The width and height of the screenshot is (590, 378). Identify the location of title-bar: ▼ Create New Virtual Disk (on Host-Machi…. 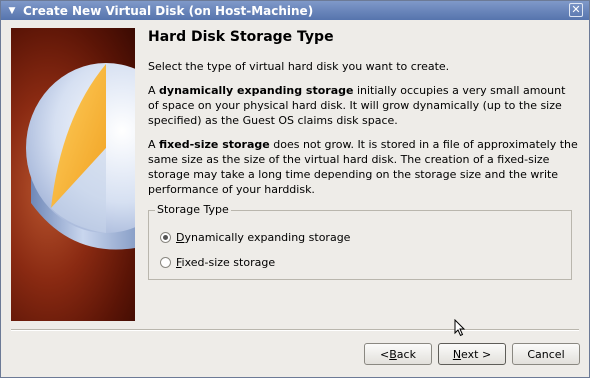
(295, 10).